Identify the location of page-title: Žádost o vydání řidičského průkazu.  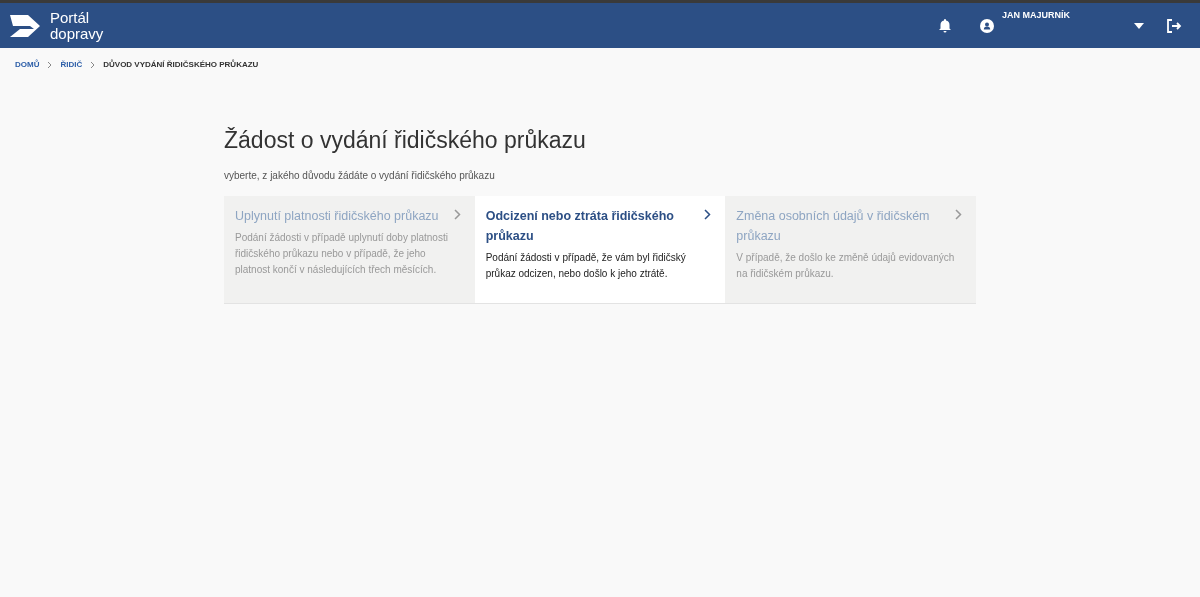
(405, 140).